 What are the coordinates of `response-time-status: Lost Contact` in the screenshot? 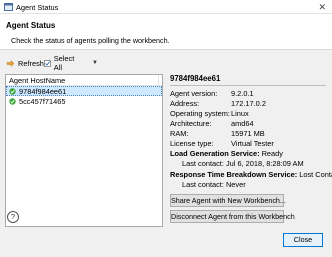 It's located at (315, 174).